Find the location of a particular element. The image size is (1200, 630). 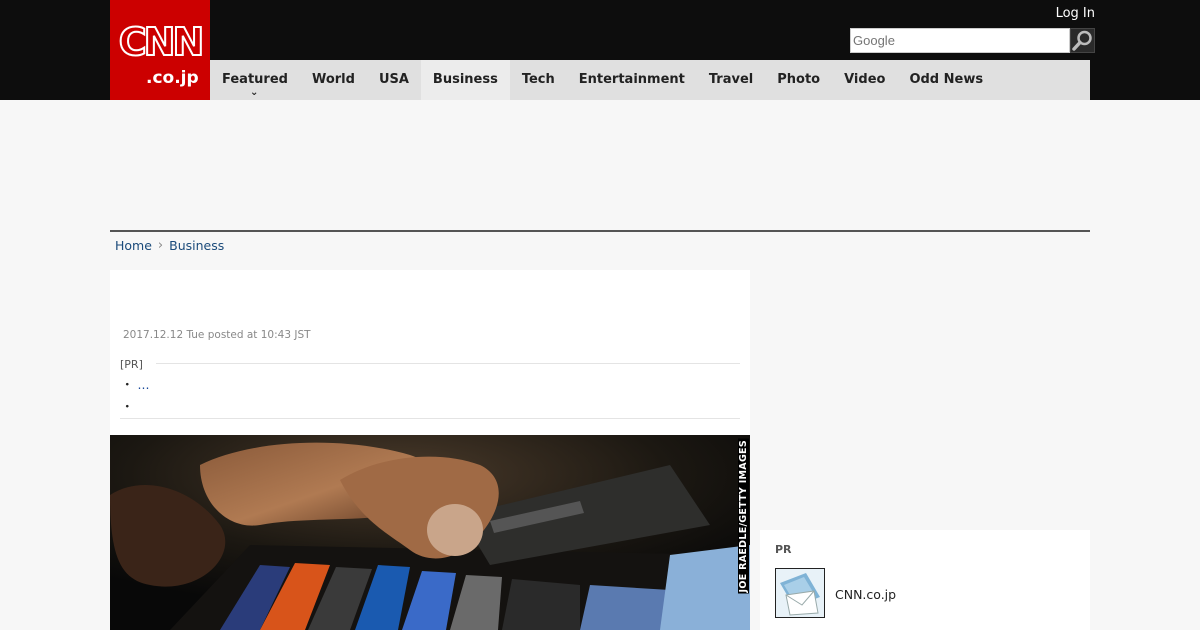

pr-label: [PR] is located at coordinates (131, 364).